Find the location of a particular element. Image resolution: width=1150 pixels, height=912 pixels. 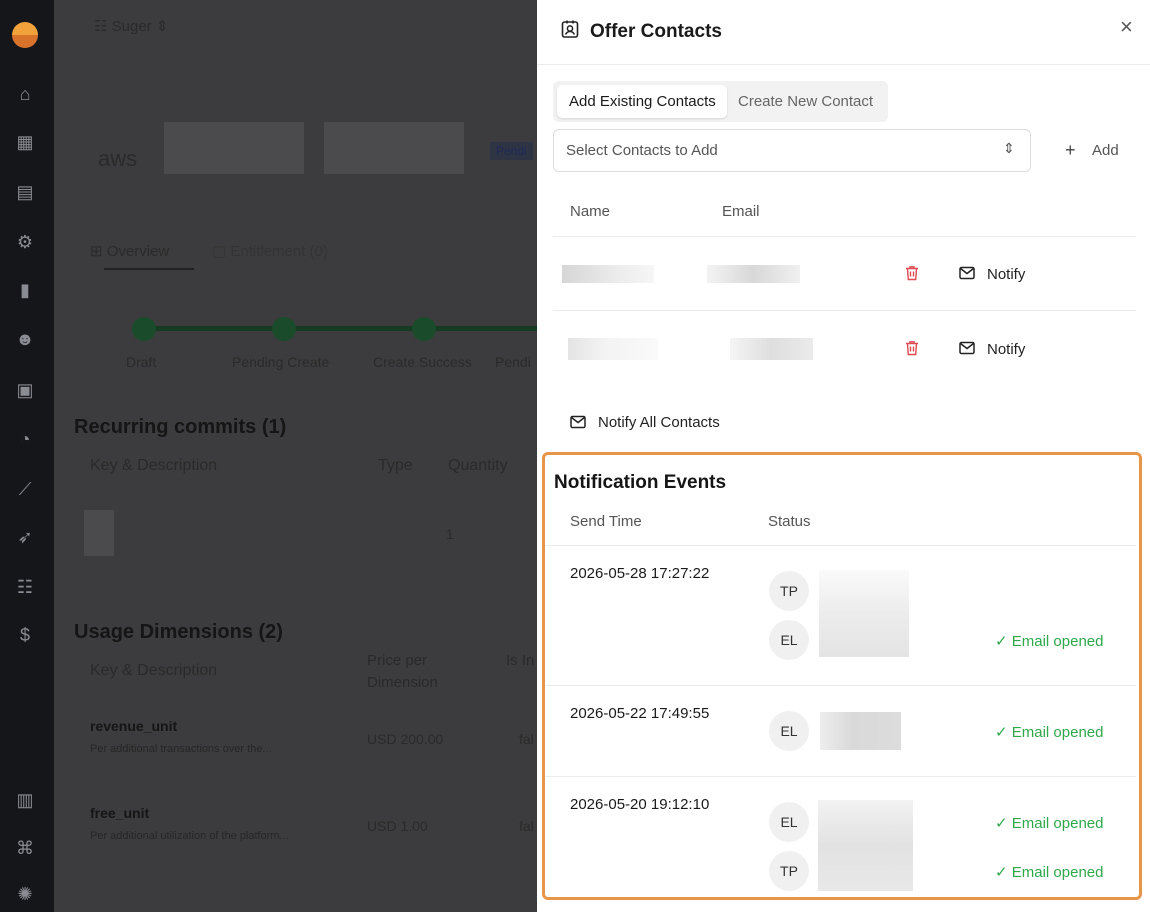

sidebar-rail: ⌂ ▦ ▤ ⚙ ▮ ☻ ▣ ◔ ⟋ ➶ ☷ $ ▥ ⌘ ✺ is located at coordinates (27, 456).